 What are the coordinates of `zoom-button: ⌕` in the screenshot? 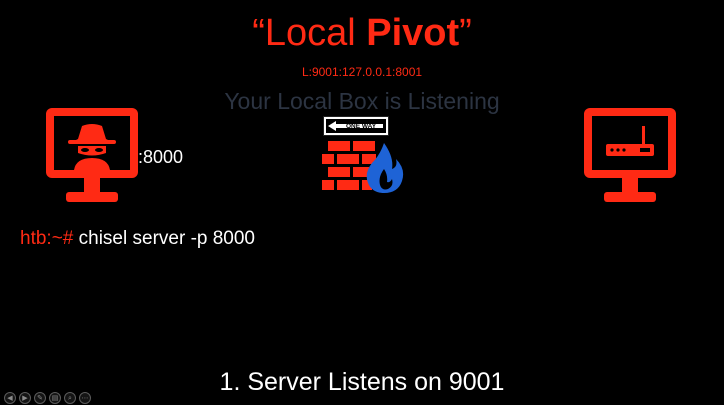 It's located at (70, 398).